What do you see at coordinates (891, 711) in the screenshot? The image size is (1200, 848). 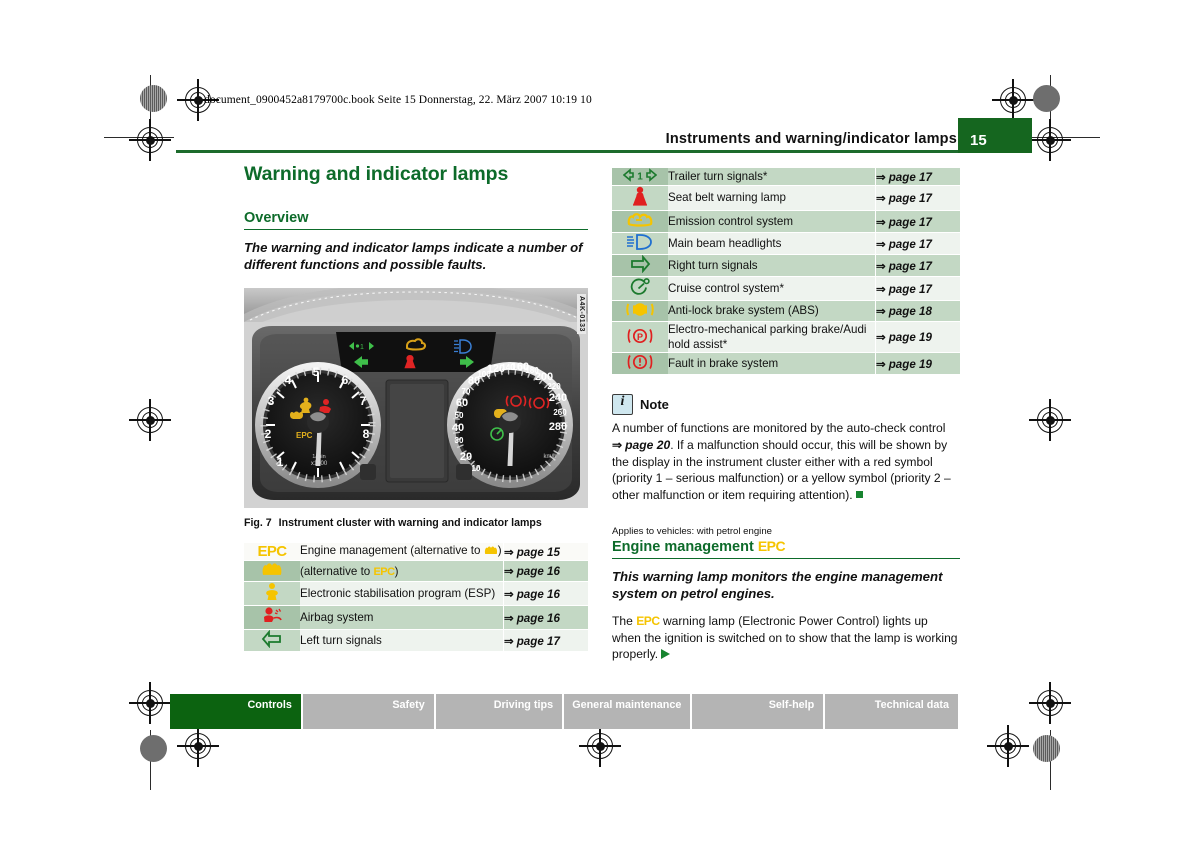 I see `footer-tab-technical-data: Technical data` at bounding box center [891, 711].